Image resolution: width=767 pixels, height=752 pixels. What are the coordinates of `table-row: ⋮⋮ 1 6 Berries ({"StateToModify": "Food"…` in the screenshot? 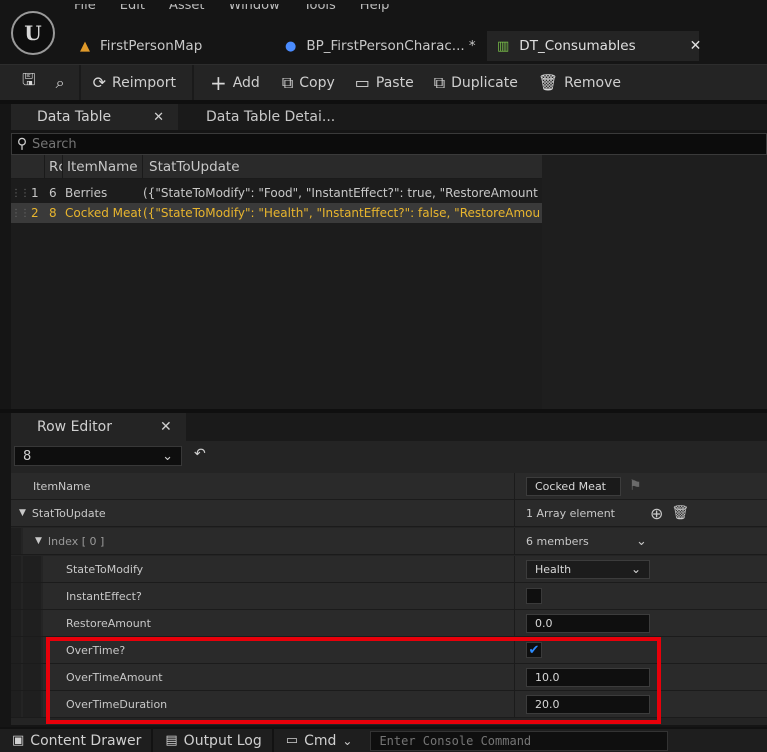 It's located at (276, 193).